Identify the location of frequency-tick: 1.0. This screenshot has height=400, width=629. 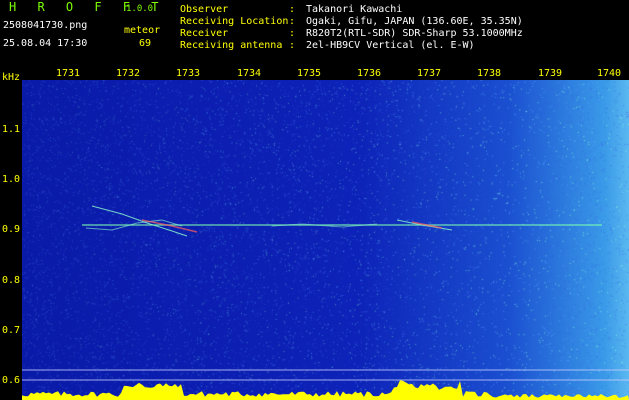
(11, 179).